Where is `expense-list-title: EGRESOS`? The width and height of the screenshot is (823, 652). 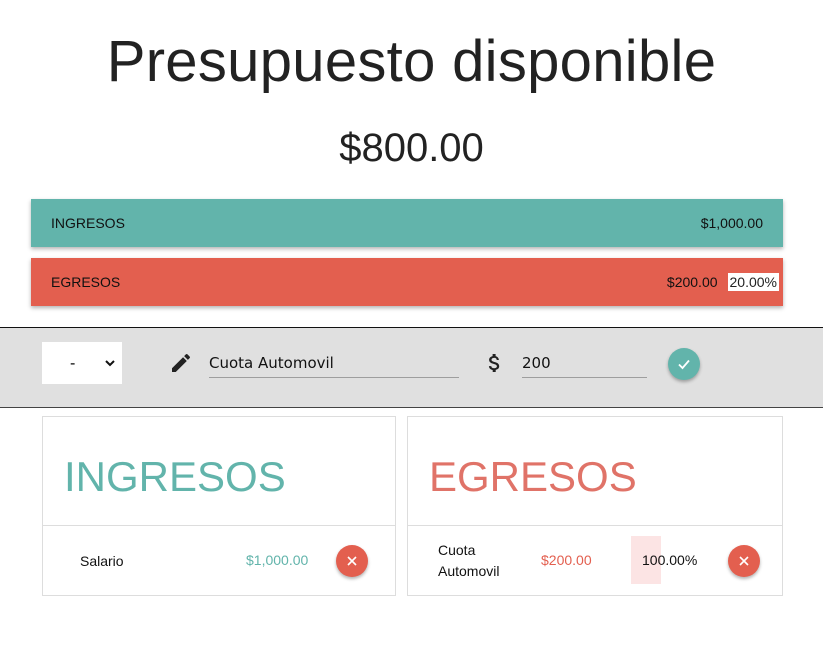 expense-list-title: EGRESOS is located at coordinates (533, 476).